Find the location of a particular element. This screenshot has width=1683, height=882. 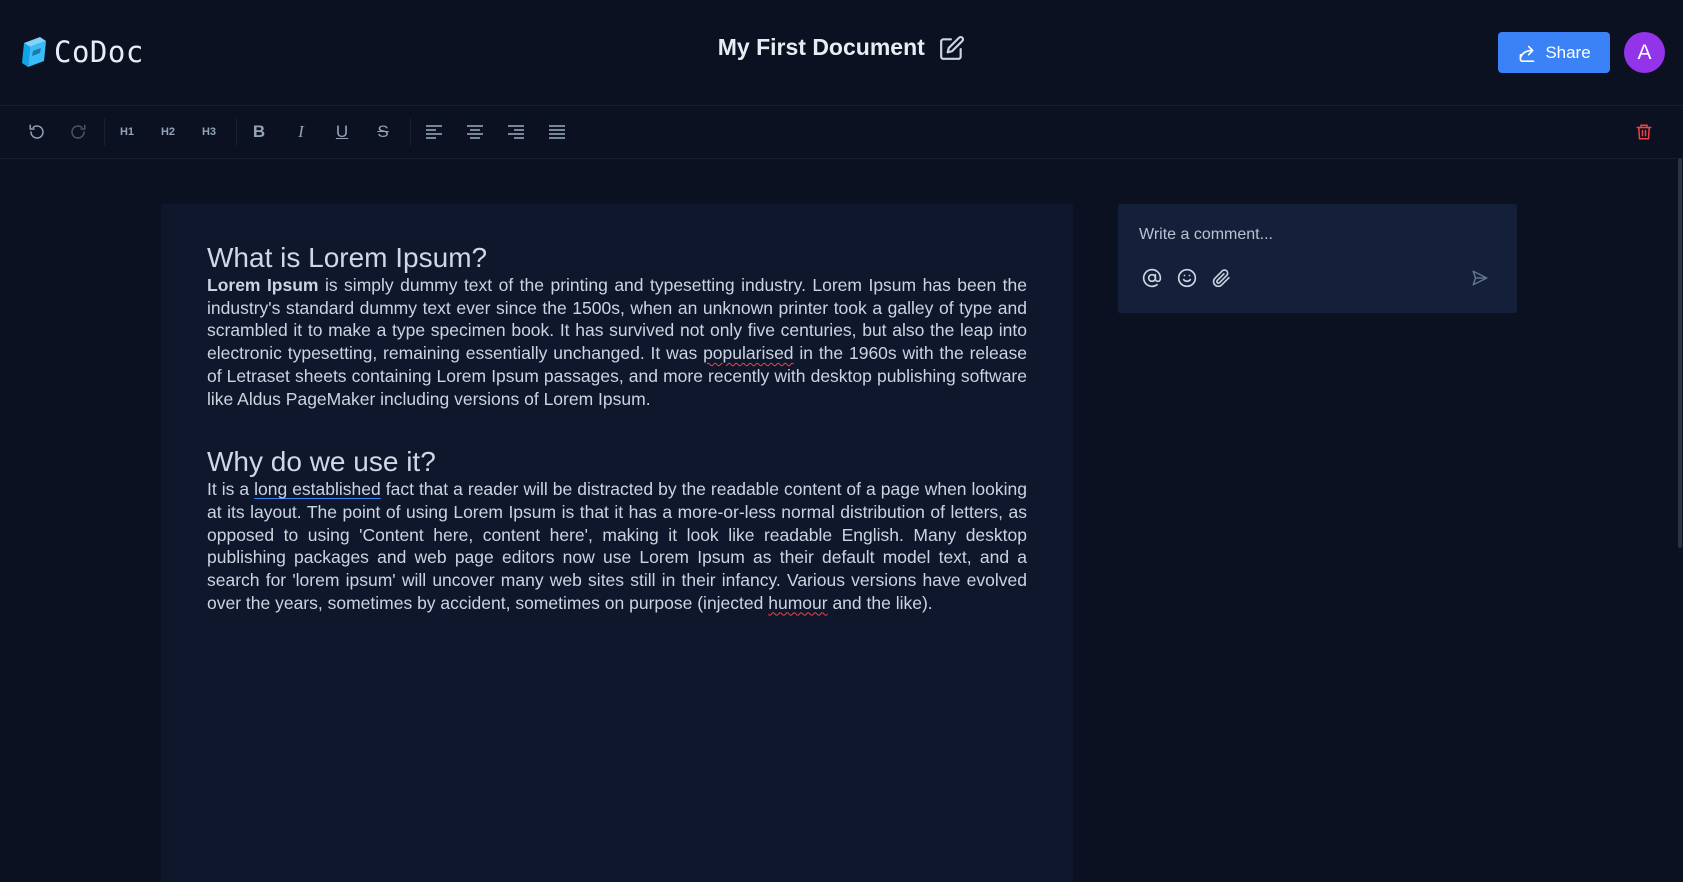

align-justify-button is located at coordinates (557, 132).